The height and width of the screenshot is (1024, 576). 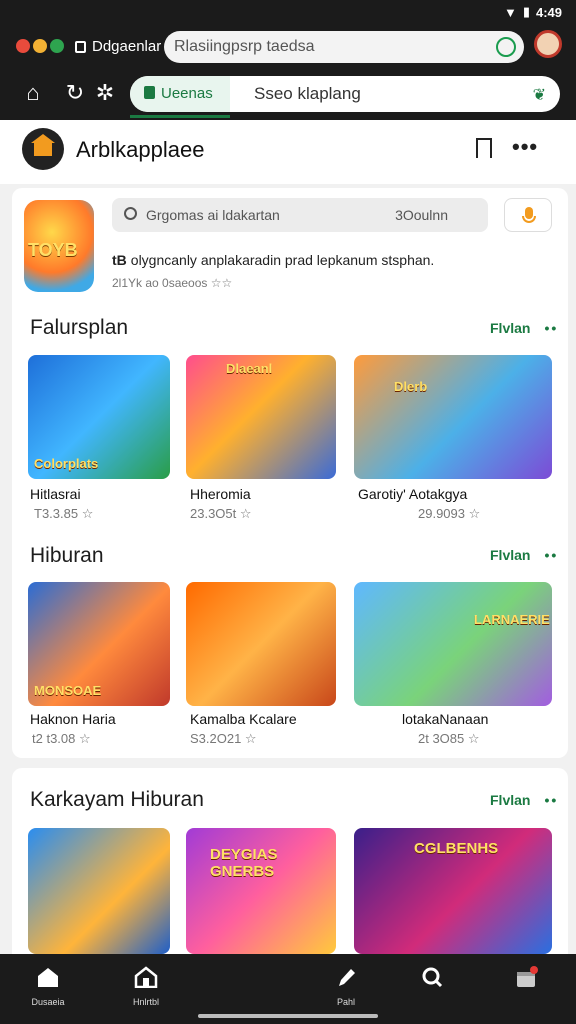 I want to click on game-name: Kamalba Kcalare, so click(x=243, y=719).